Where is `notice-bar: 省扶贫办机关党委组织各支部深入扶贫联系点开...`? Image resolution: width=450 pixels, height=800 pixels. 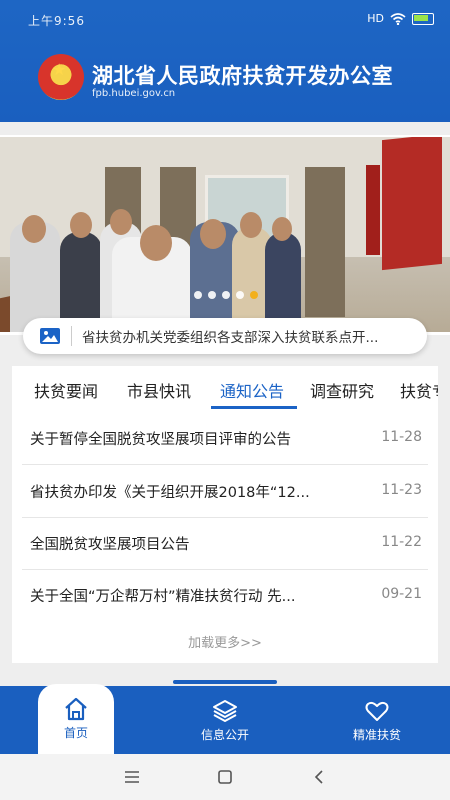
notice-bar: 省扶贫办机关党委组织各支部深入扶贫联系点开... is located at coordinates (225, 336).